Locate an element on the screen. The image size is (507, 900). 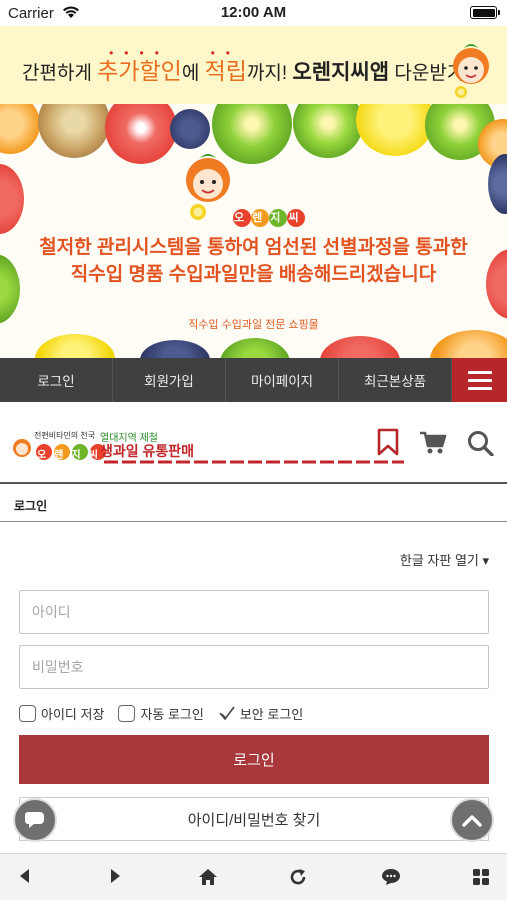
battery-icon is located at coordinates (485, 12).